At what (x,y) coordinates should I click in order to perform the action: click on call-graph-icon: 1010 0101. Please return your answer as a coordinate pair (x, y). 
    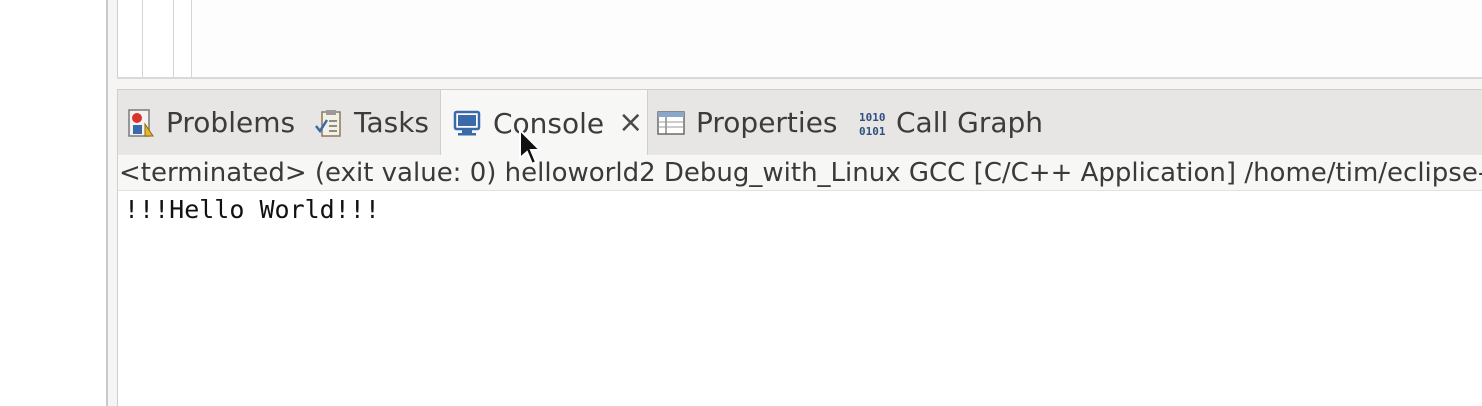
    Looking at the image, I should click on (873, 123).